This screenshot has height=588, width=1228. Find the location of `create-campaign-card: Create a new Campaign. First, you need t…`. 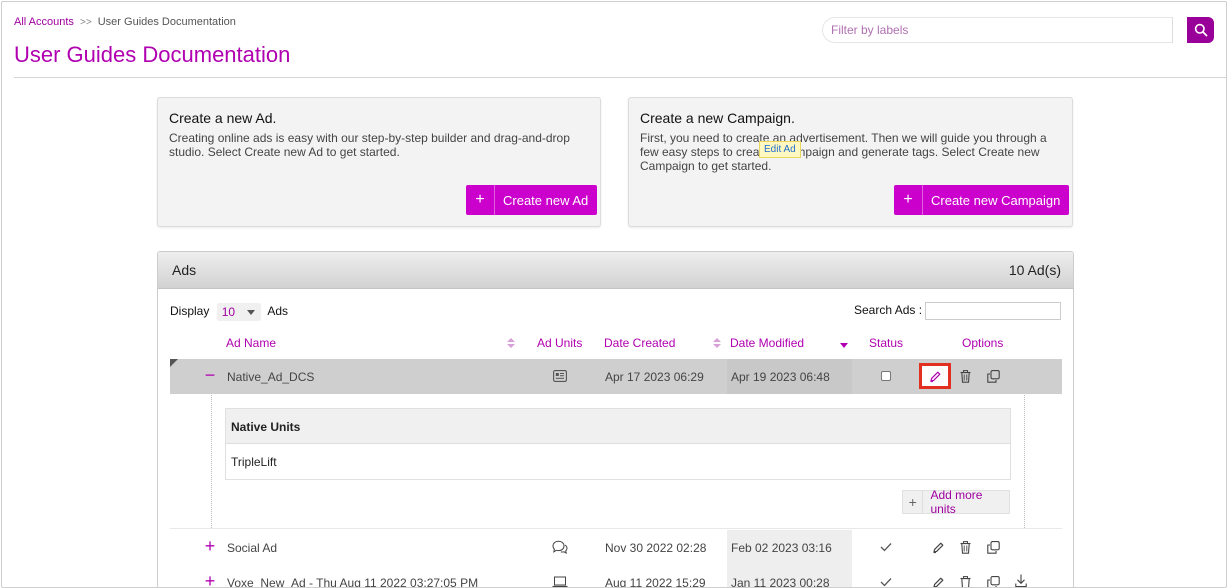

create-campaign-card: Create a new Campaign. First, you need t… is located at coordinates (850, 162).